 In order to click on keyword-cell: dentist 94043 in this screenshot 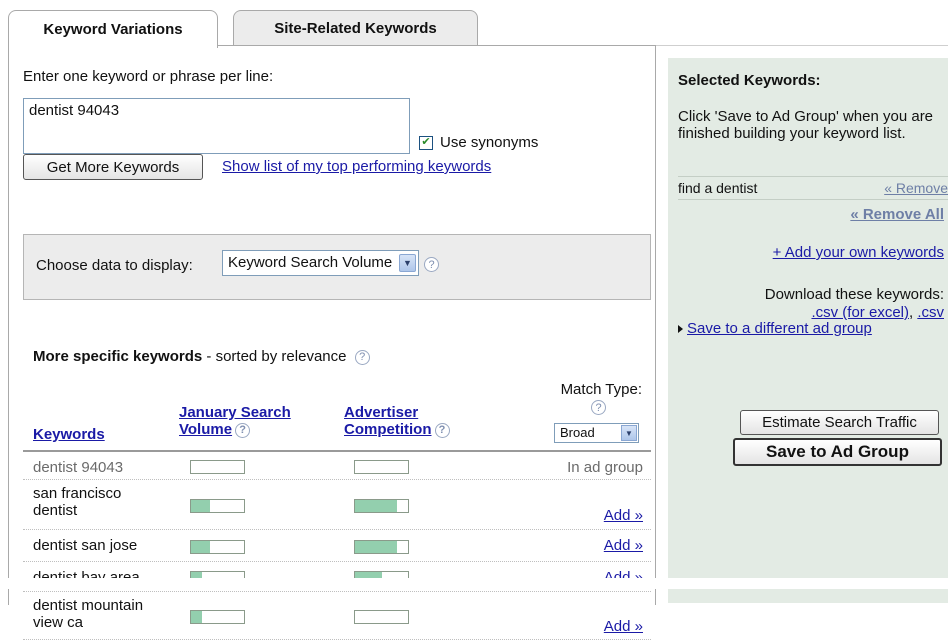, I will do `click(78, 467)`.